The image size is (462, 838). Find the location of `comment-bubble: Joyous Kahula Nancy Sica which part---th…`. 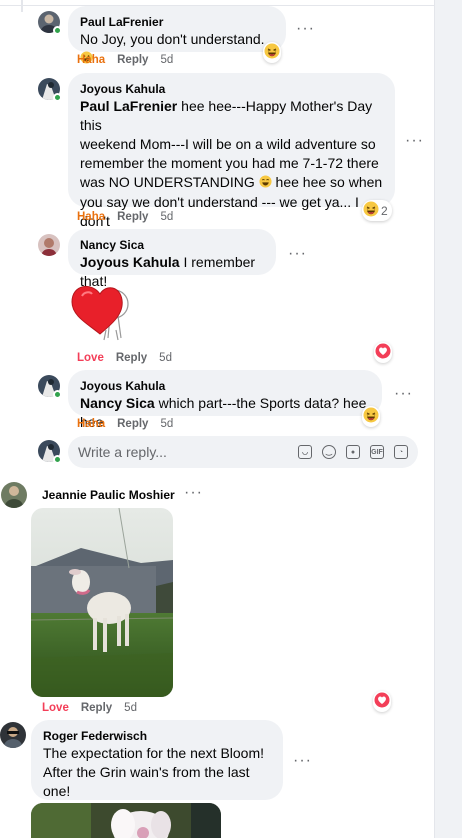

comment-bubble: Joyous Kahula Nancy Sica which part---th… is located at coordinates (225, 400).